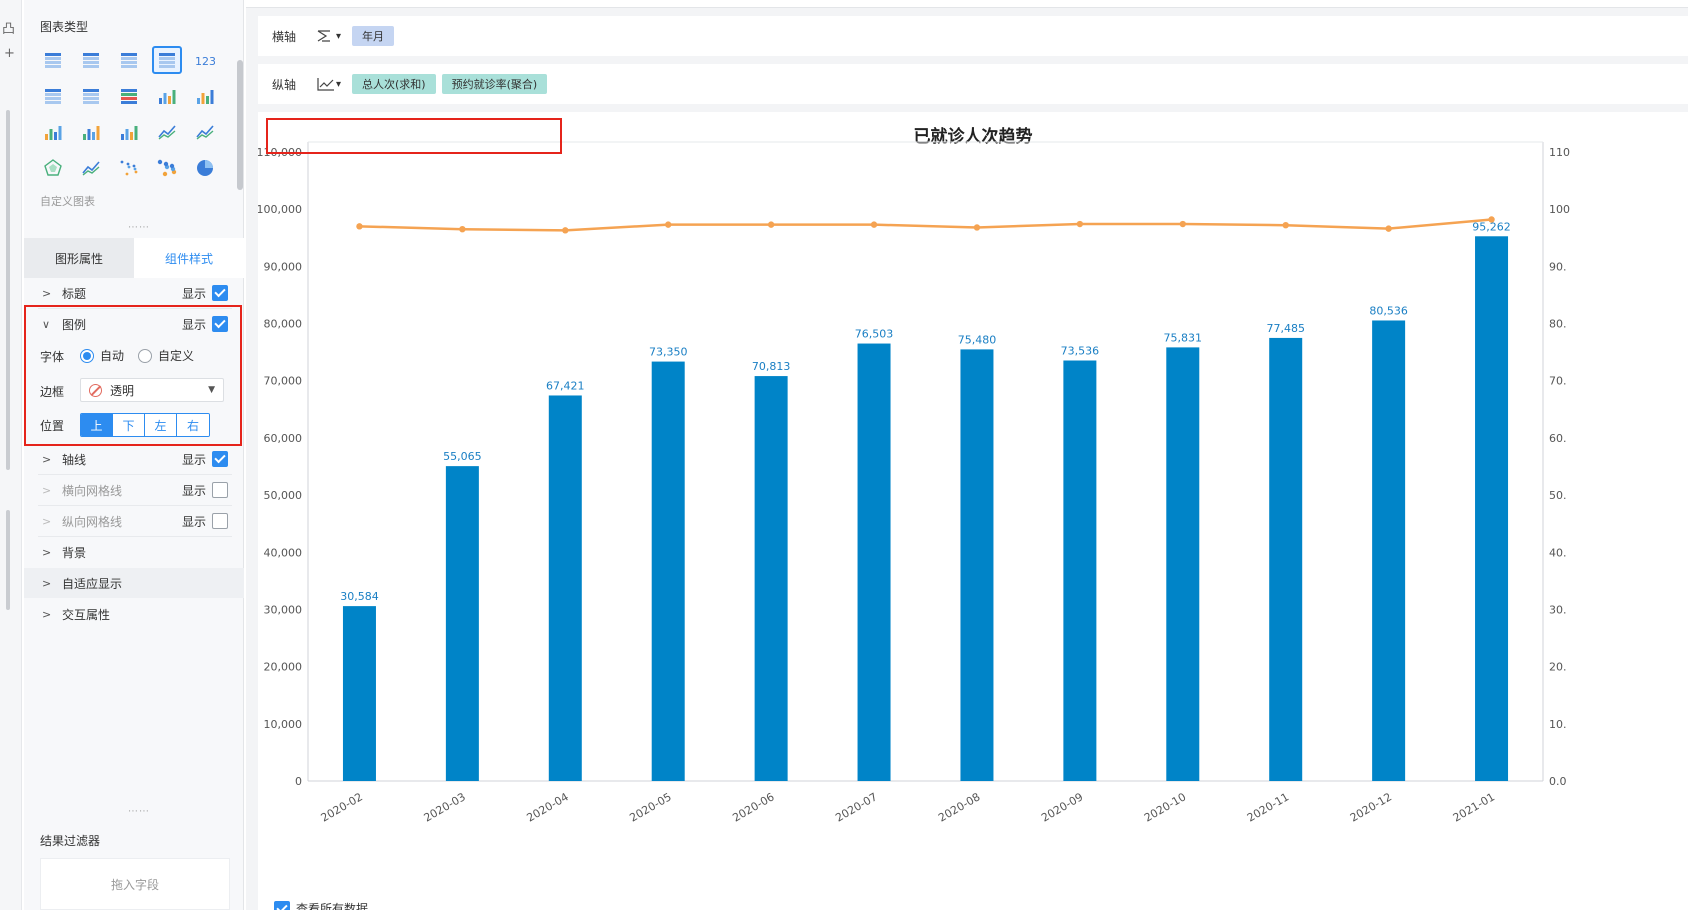 The height and width of the screenshot is (910, 1688). What do you see at coordinates (11, 455) in the screenshot?
I see `left-rail: 凸 +` at bounding box center [11, 455].